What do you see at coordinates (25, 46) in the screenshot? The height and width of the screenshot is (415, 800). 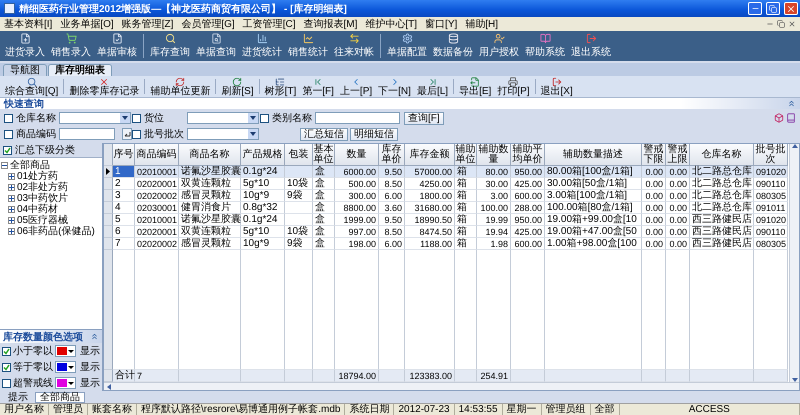 I see `toolbar-button: 进货录入` at bounding box center [25, 46].